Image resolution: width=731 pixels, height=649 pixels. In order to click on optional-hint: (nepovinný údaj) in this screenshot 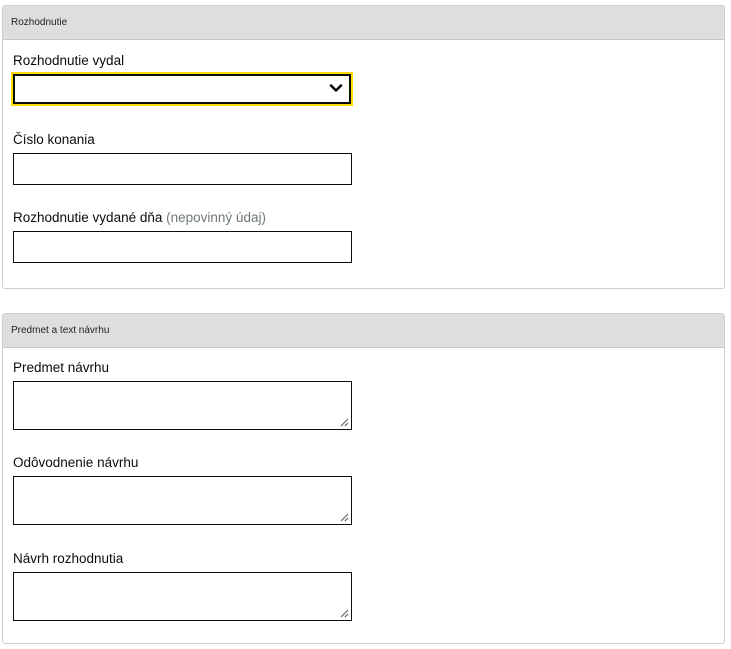, I will do `click(216, 217)`.